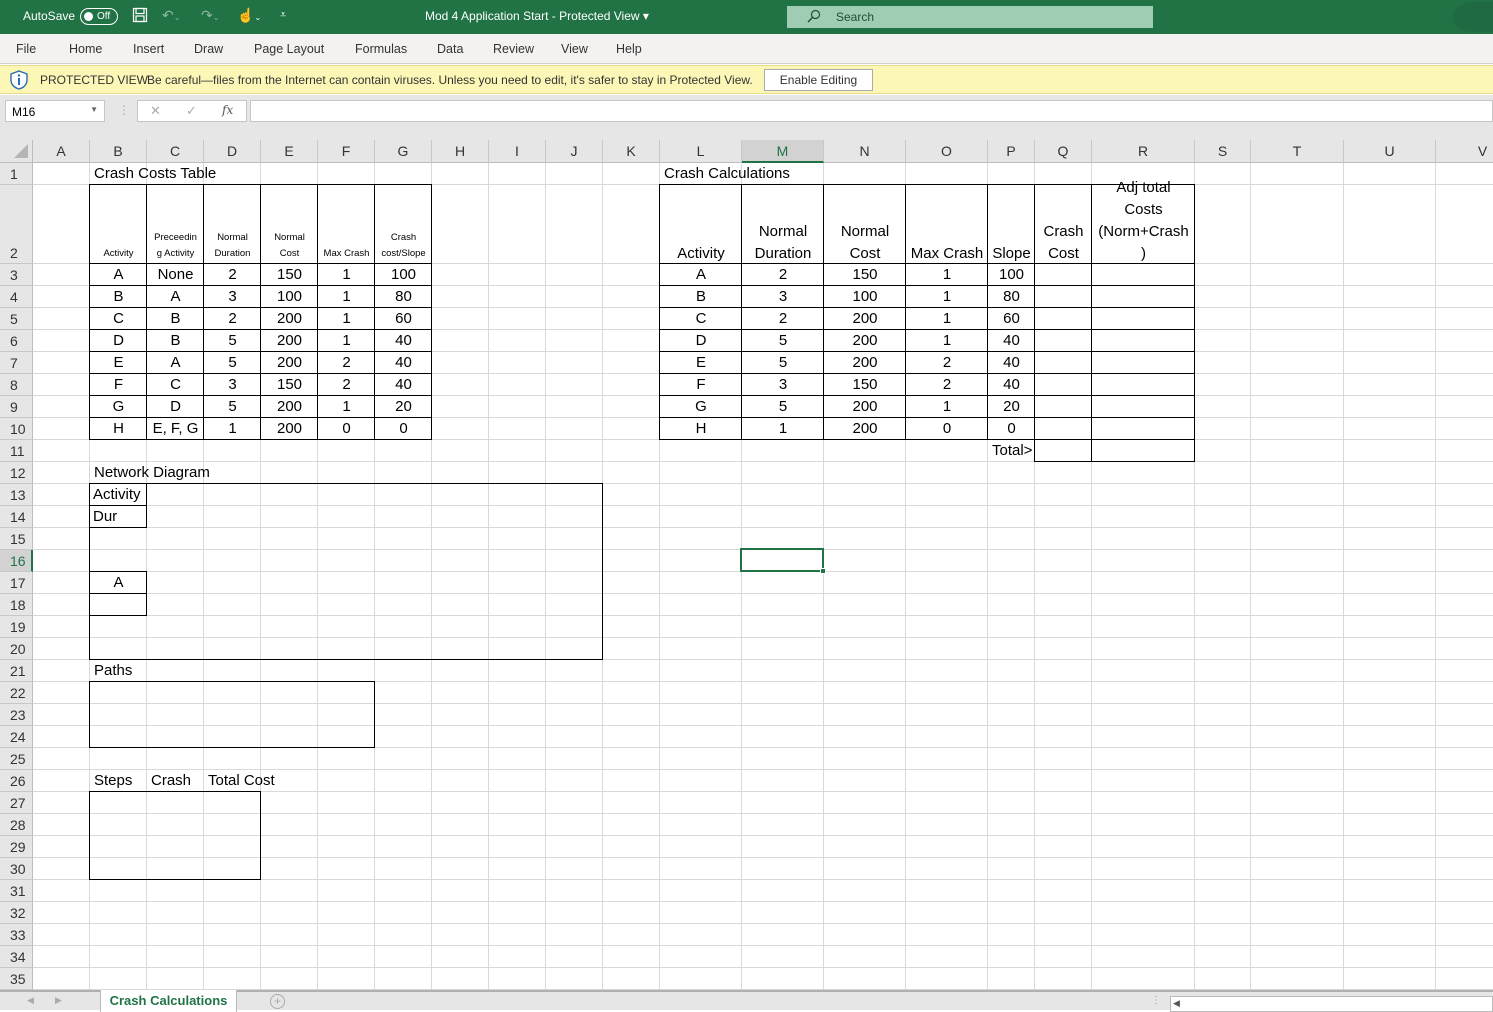 The image size is (1493, 1012). What do you see at coordinates (1063, 151) in the screenshot?
I see `column-header-q: Q` at bounding box center [1063, 151].